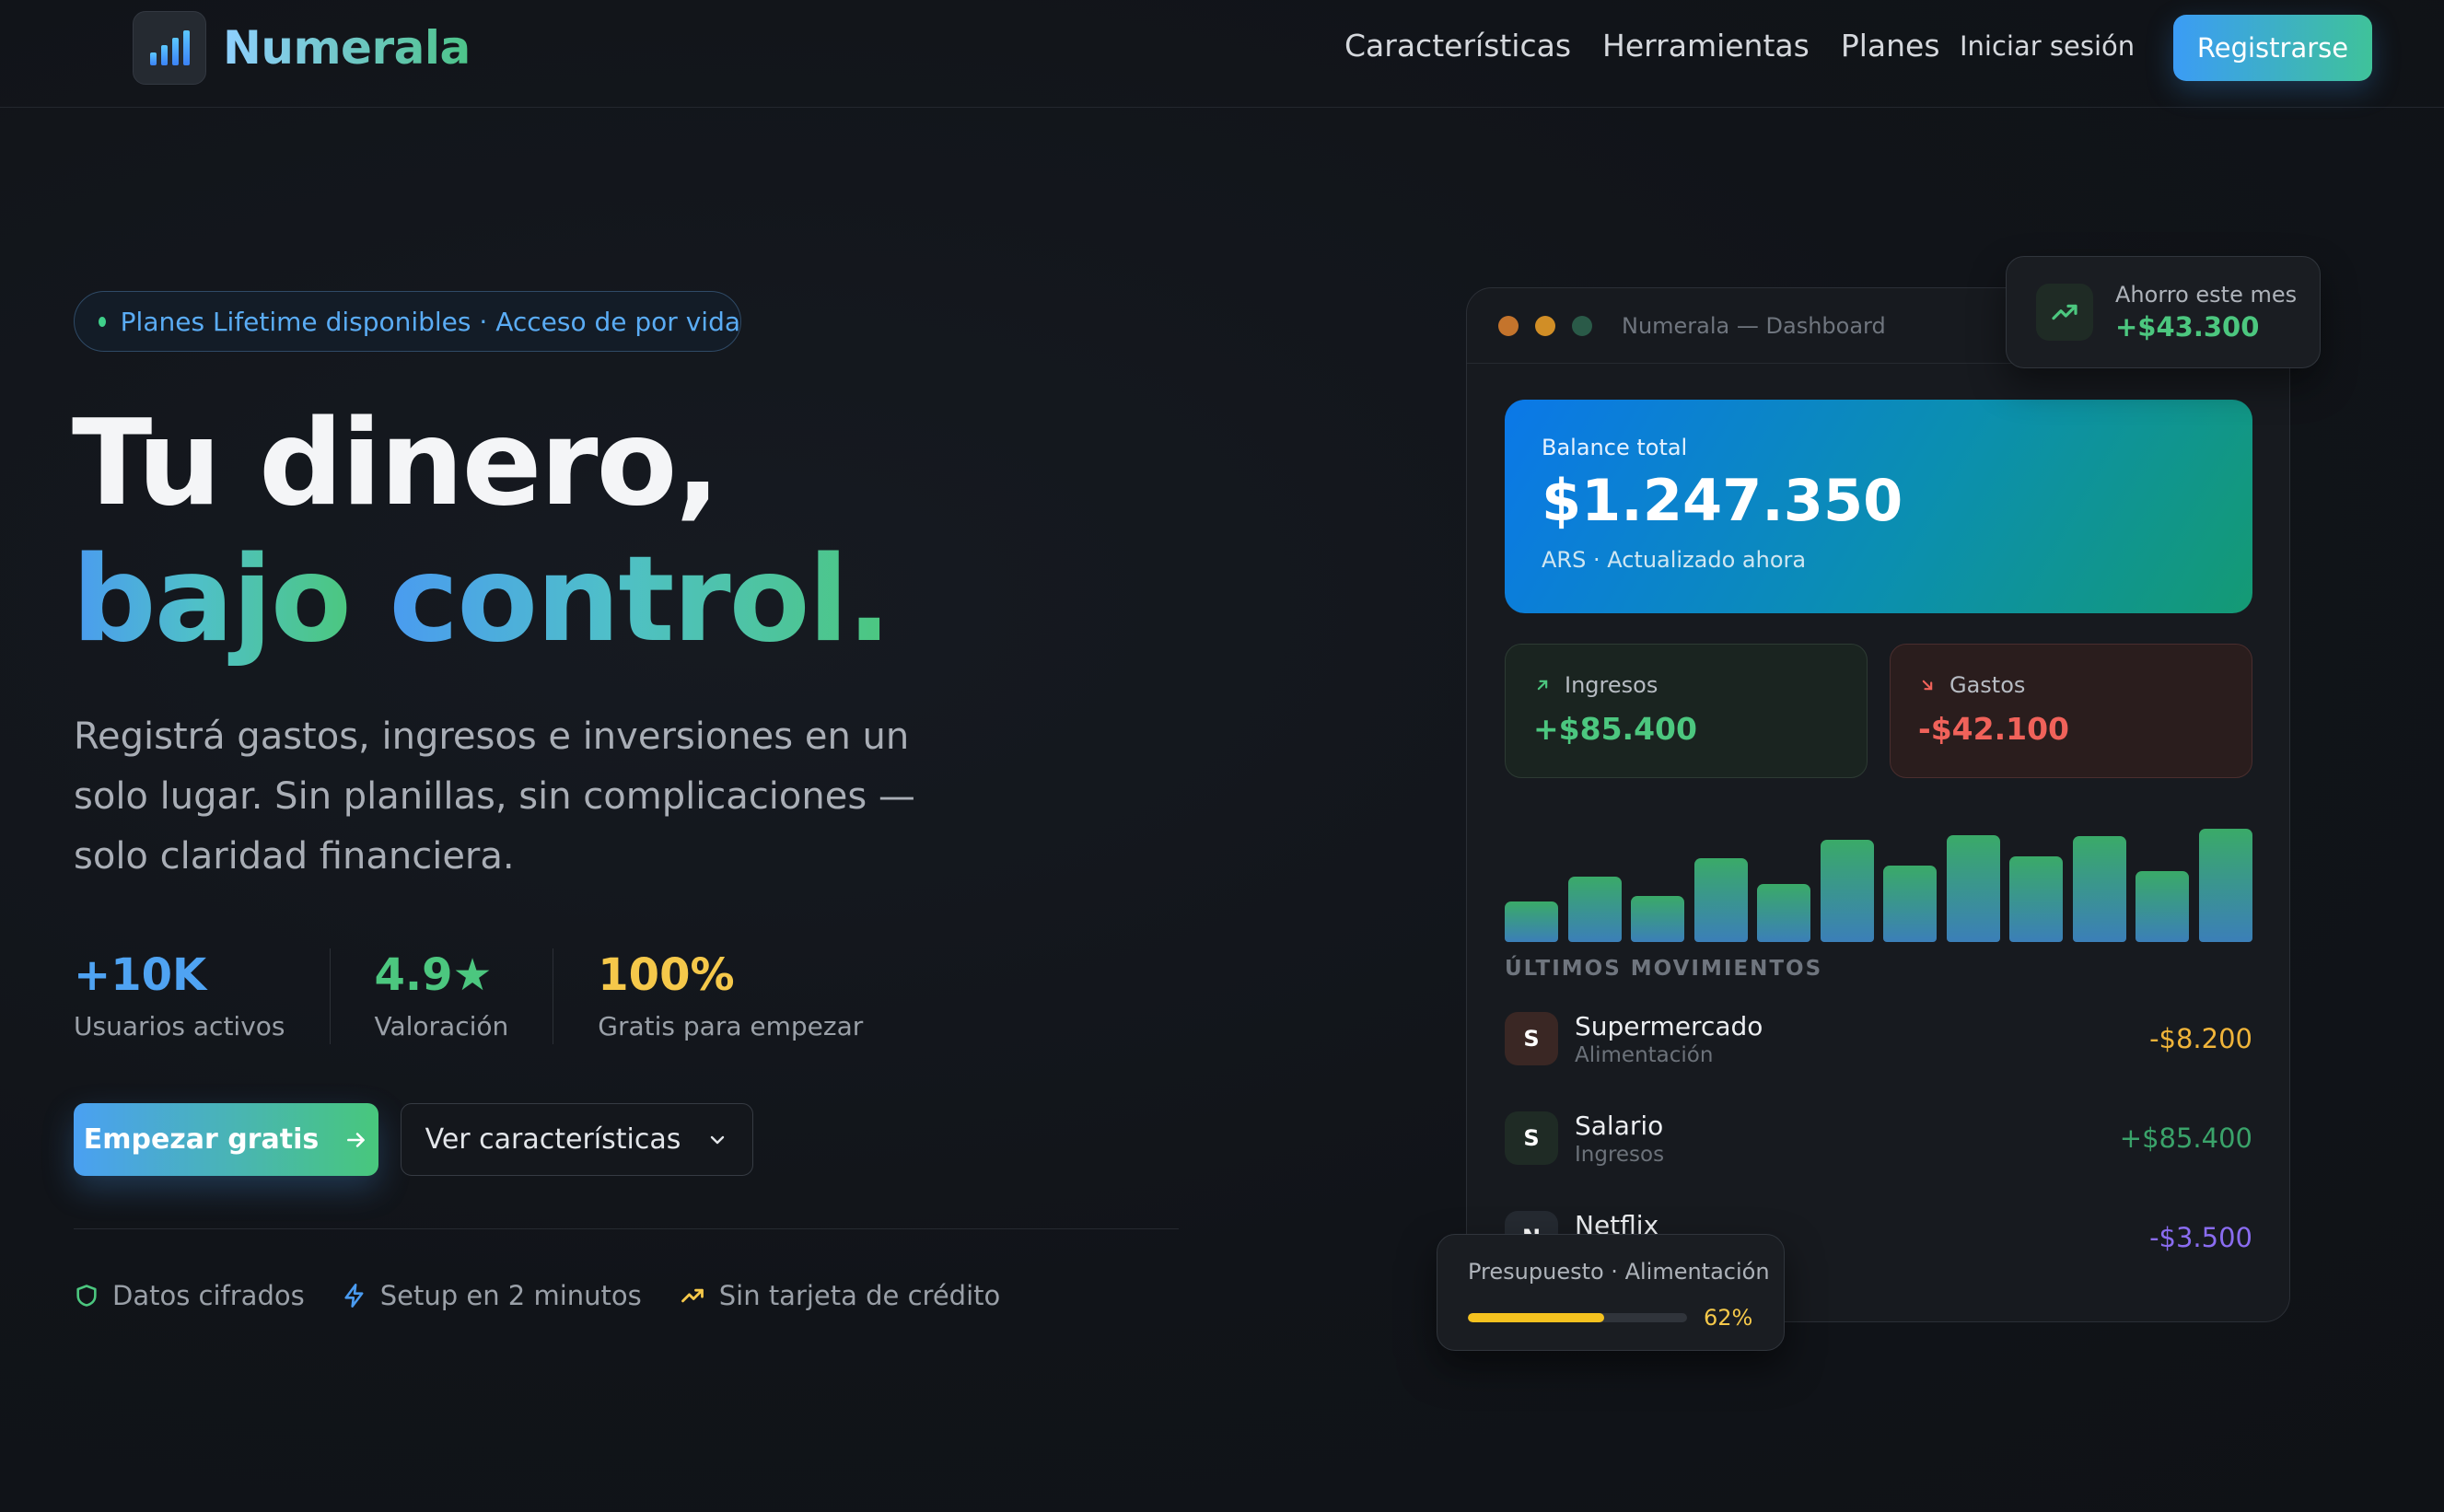  What do you see at coordinates (102, 322) in the screenshot?
I see `status-dot` at bounding box center [102, 322].